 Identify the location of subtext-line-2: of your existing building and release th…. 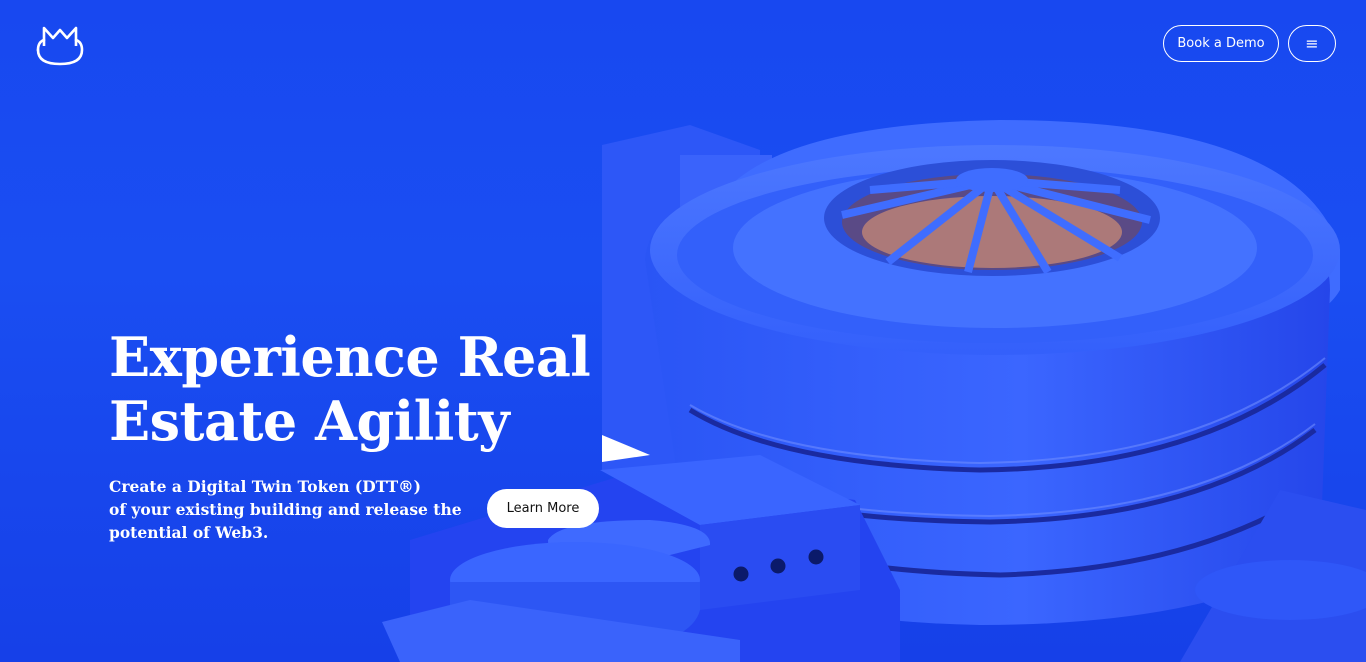
(285, 509).